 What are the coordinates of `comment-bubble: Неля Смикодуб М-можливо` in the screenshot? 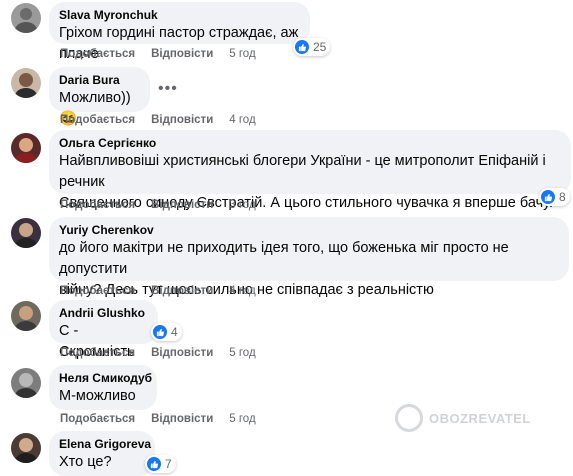 It's located at (103, 387).